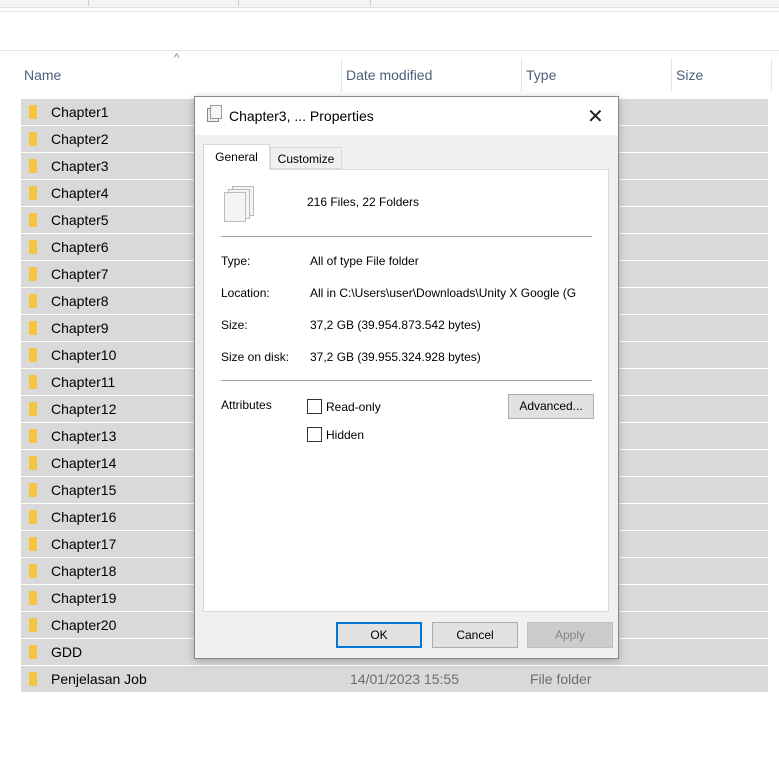  Describe the element at coordinates (364, 261) in the screenshot. I see `type-value: All of type File folder` at that location.